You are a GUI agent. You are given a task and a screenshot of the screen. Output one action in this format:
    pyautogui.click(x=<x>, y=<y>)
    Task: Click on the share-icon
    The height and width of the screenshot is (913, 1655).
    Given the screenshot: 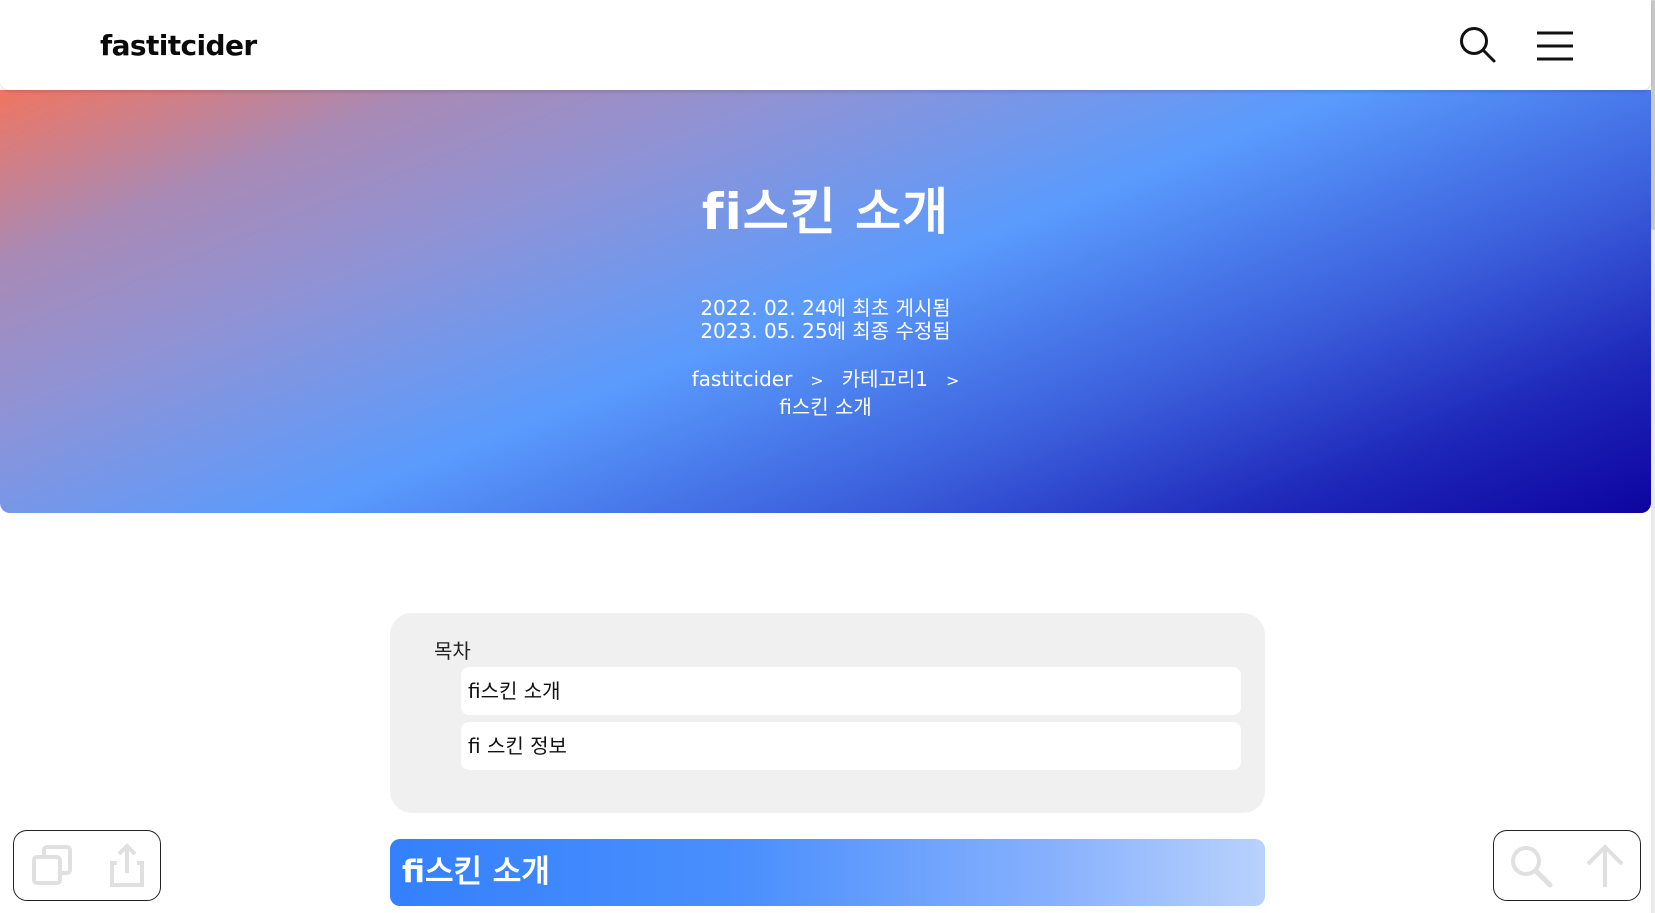 What is the action you would take?
    pyautogui.click(x=127, y=865)
    